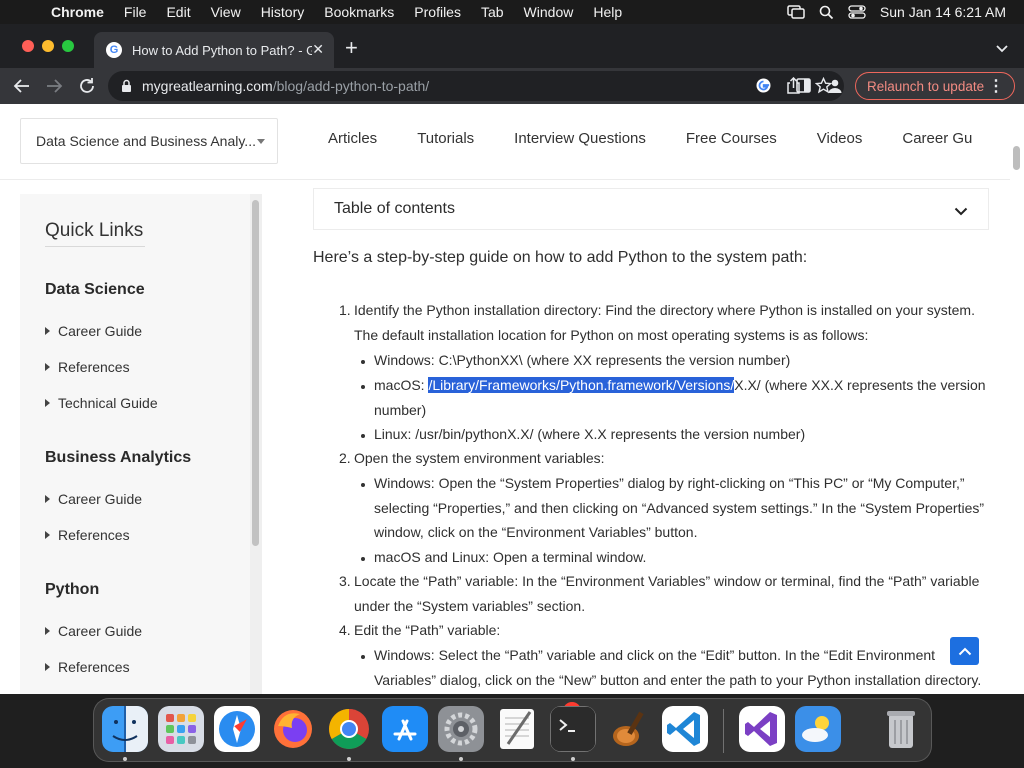 This screenshot has height=768, width=1024. I want to click on google-lens-icon, so click(763, 88).